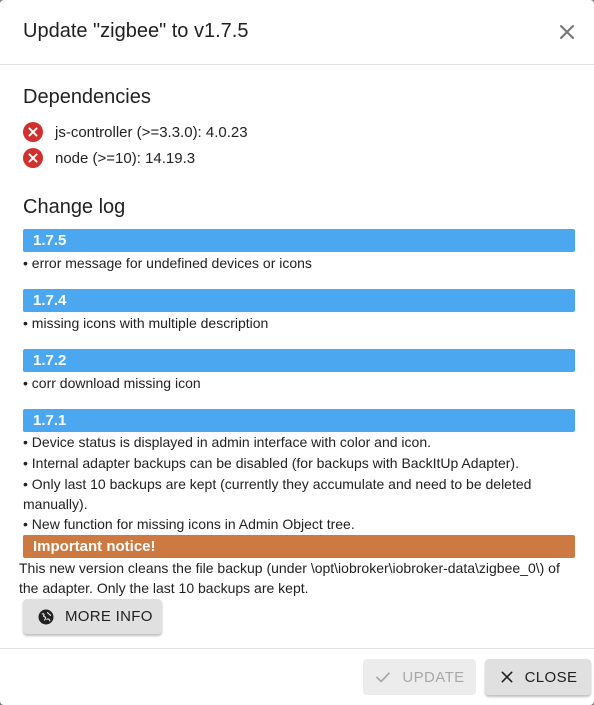 The width and height of the screenshot is (594, 705). I want to click on update-label: UPDATE, so click(433, 677).